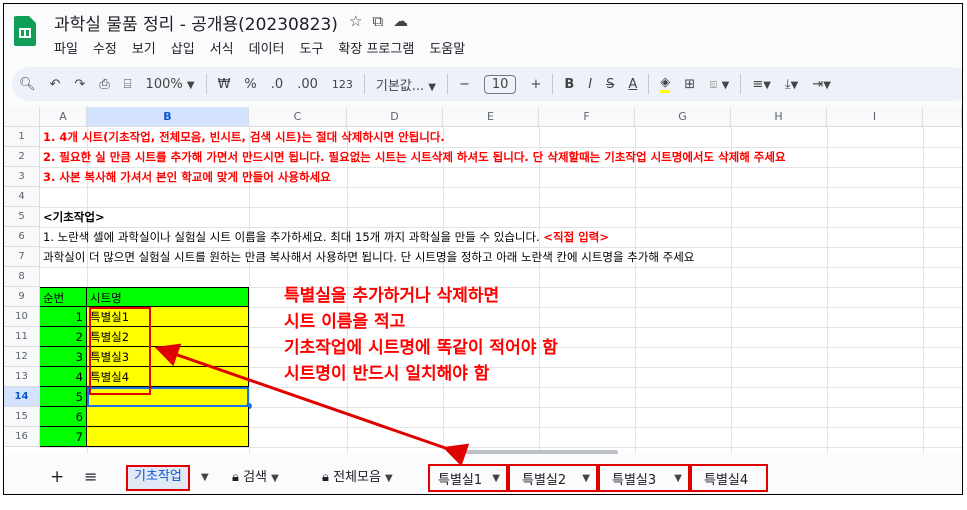 The height and width of the screenshot is (510, 967). I want to click on annotation-arrow, so click(312, 405).